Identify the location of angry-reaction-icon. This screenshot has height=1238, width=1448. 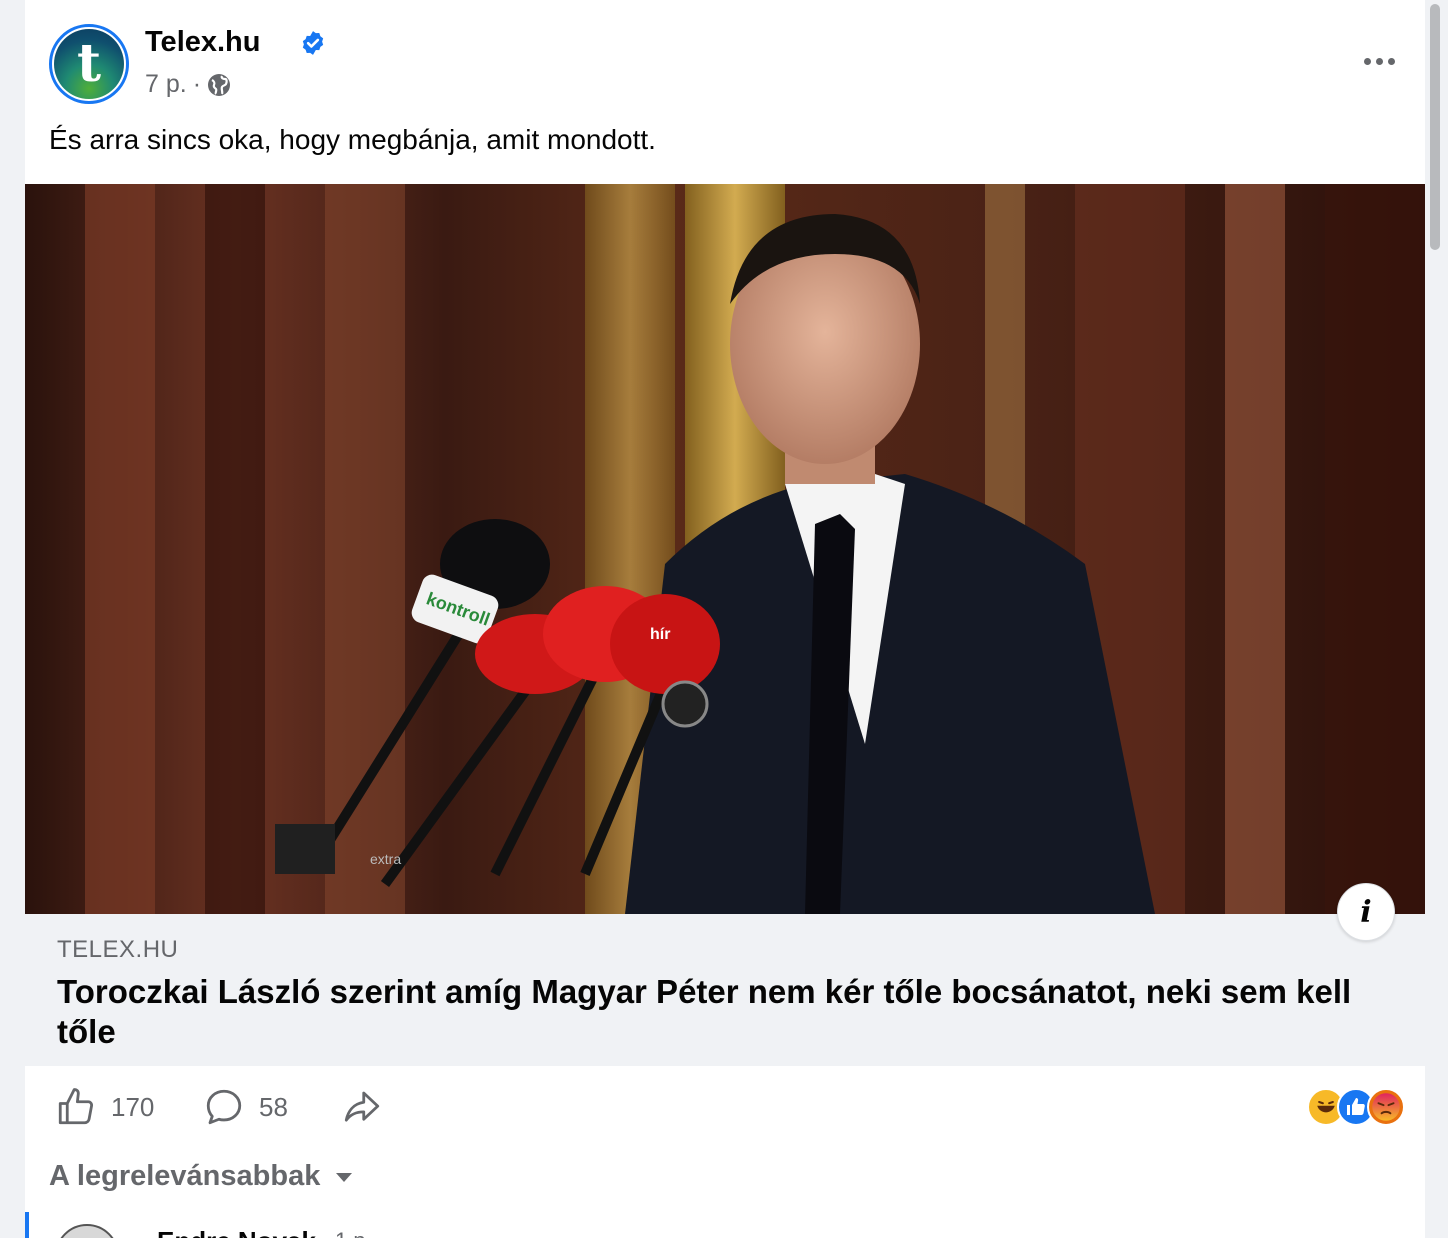
(1386, 1107).